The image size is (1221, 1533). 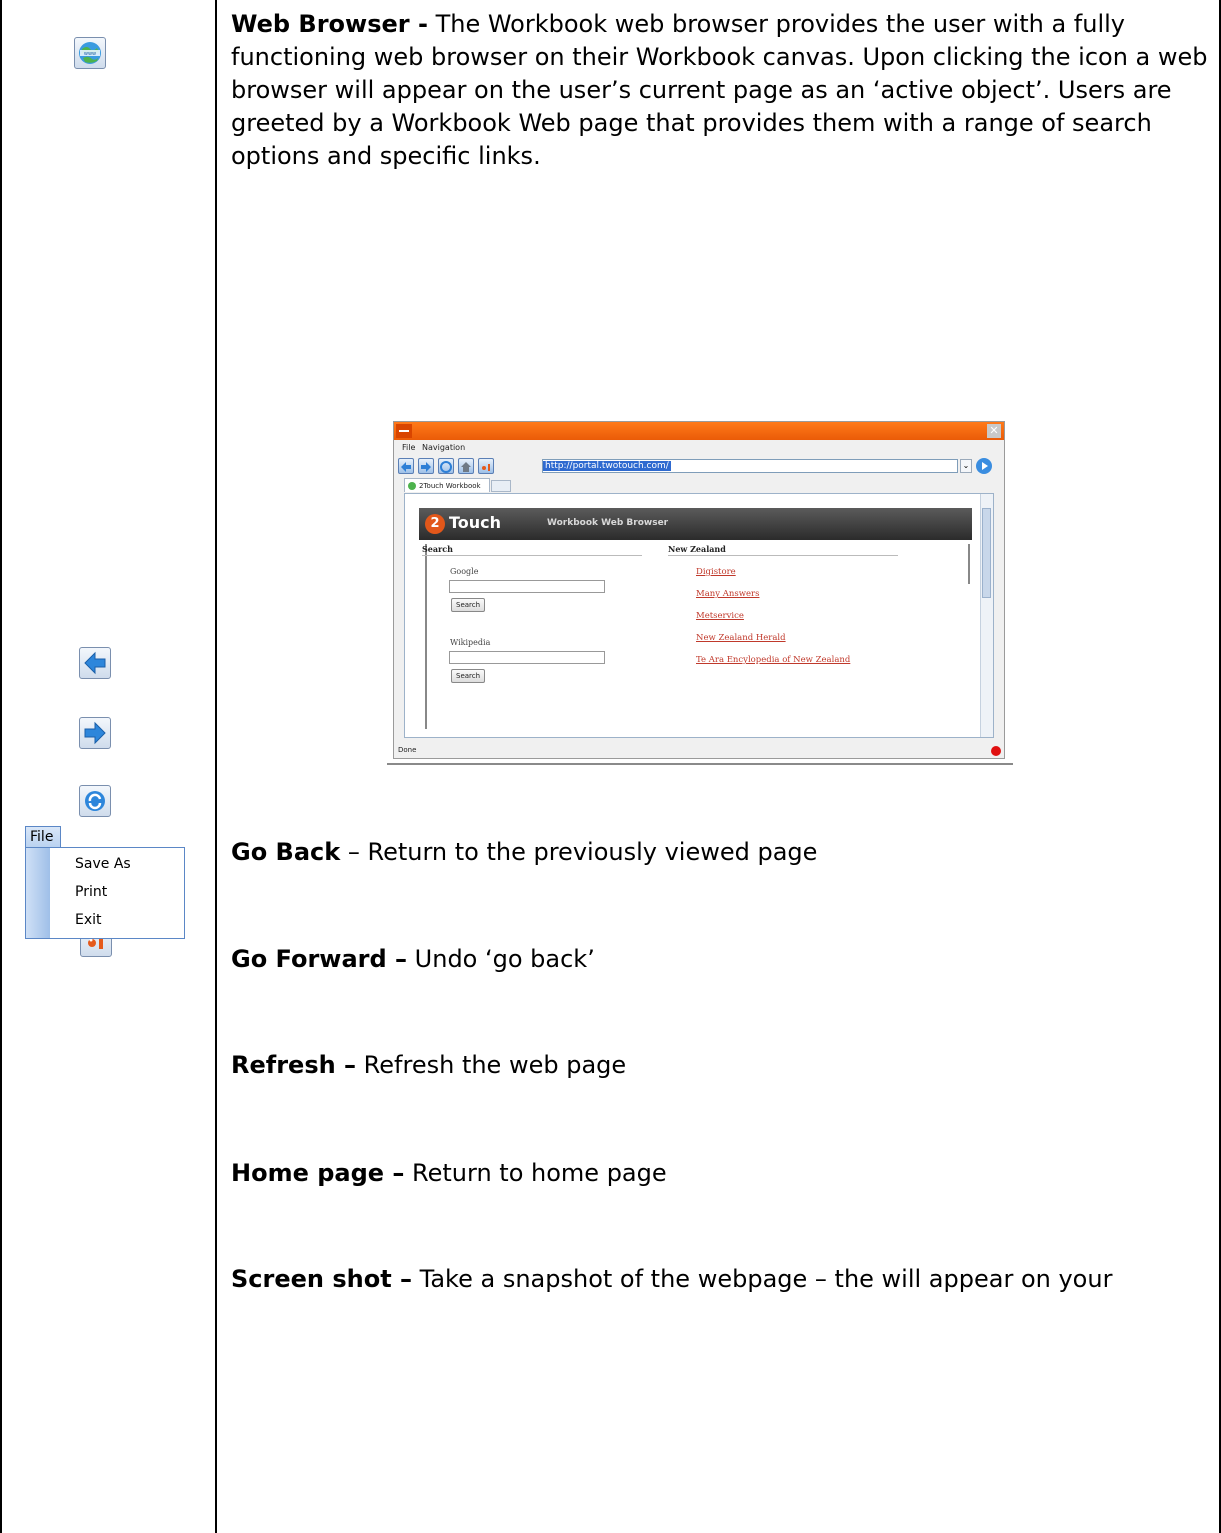 What do you see at coordinates (527, 657) in the screenshot?
I see `wikipedia-input` at bounding box center [527, 657].